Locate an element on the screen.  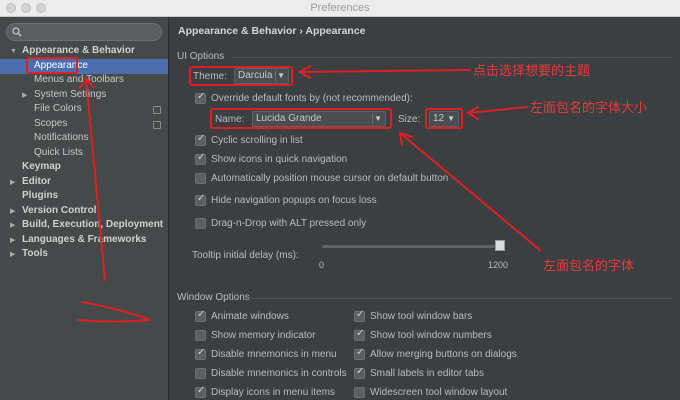
breadcrumb: Appearance & Behavior › Appearance is located at coordinates (272, 31).